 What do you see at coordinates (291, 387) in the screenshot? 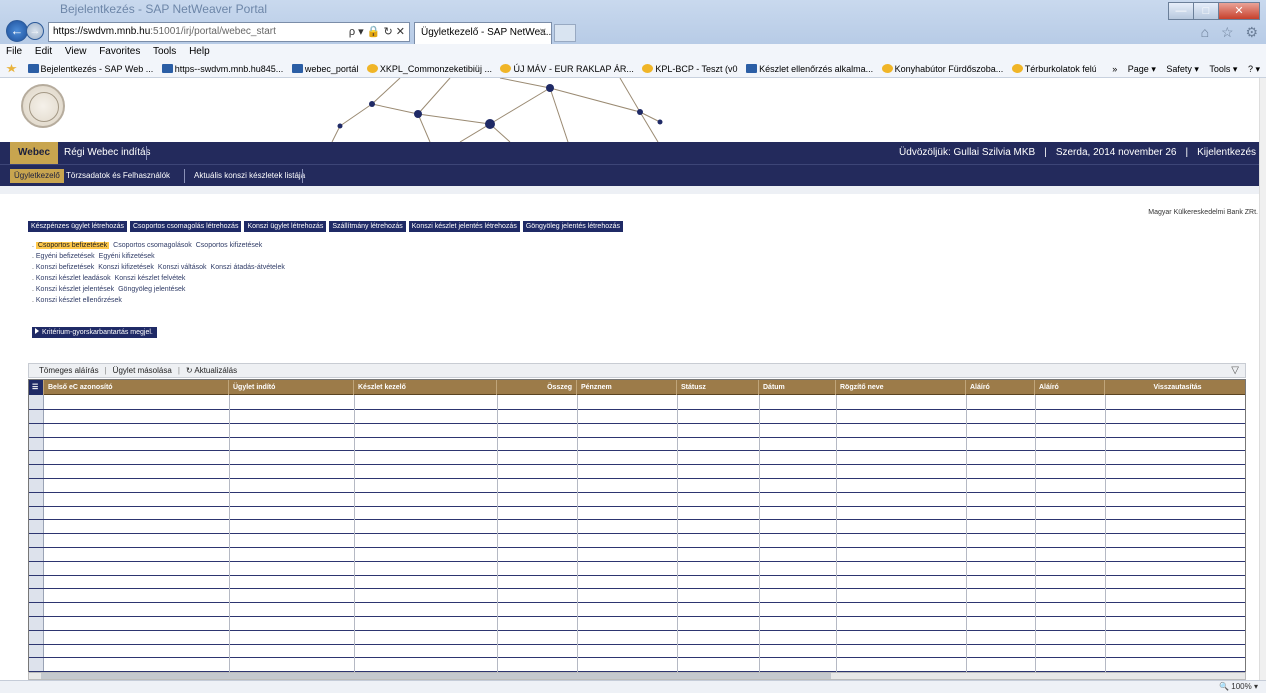
I see `column-header: Ügylet indító` at bounding box center [291, 387].